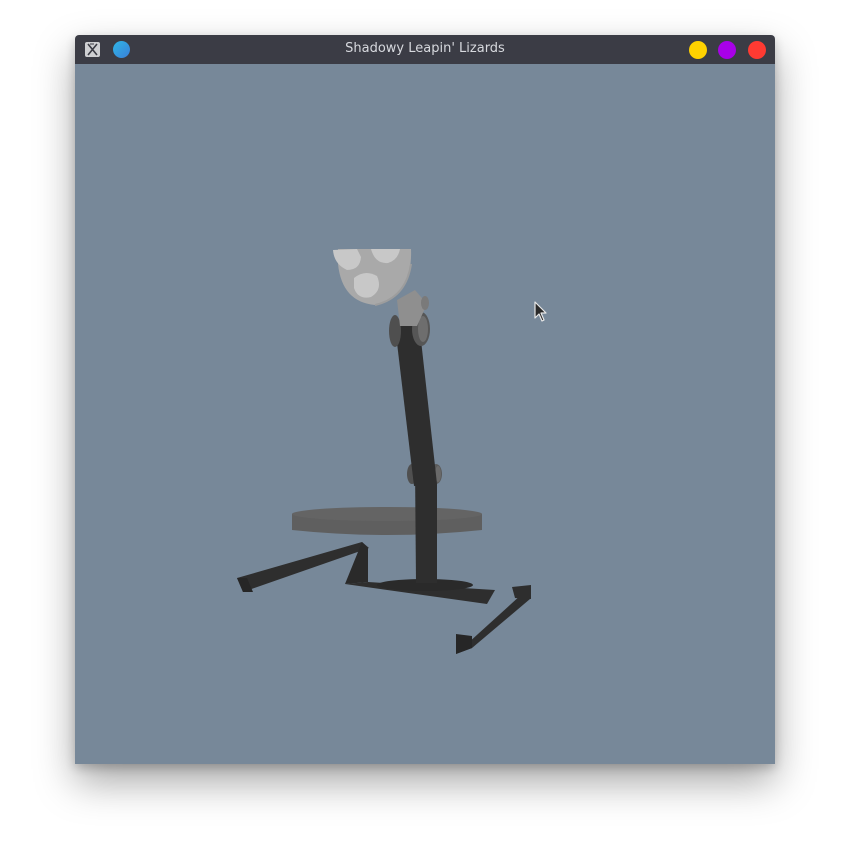  What do you see at coordinates (727, 50) in the screenshot?
I see `maximize-button` at bounding box center [727, 50].